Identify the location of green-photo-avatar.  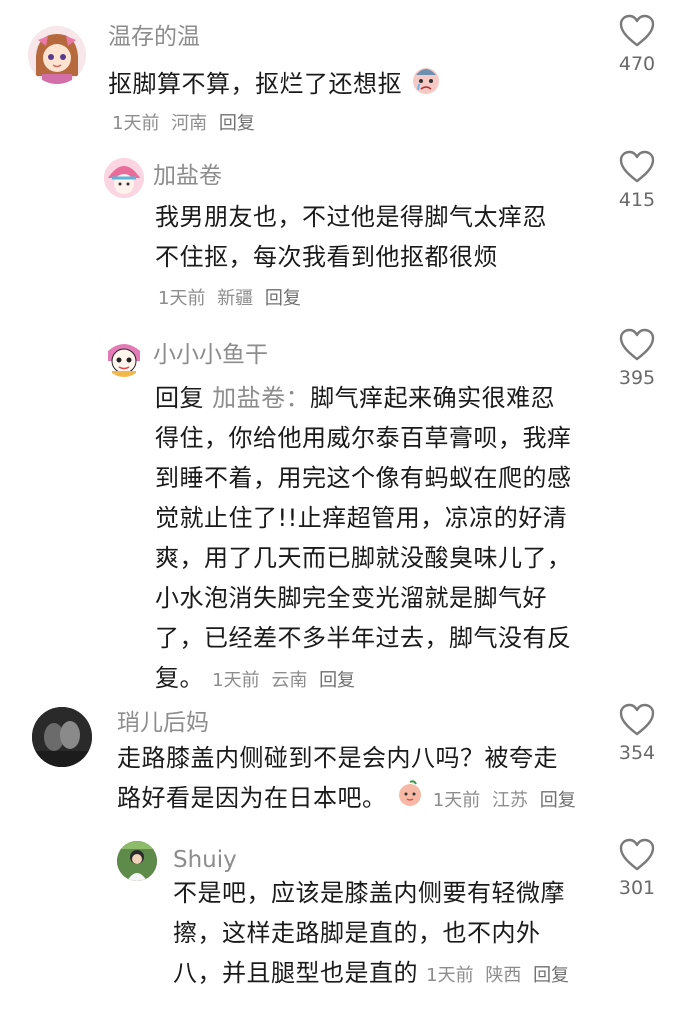
(137, 861).